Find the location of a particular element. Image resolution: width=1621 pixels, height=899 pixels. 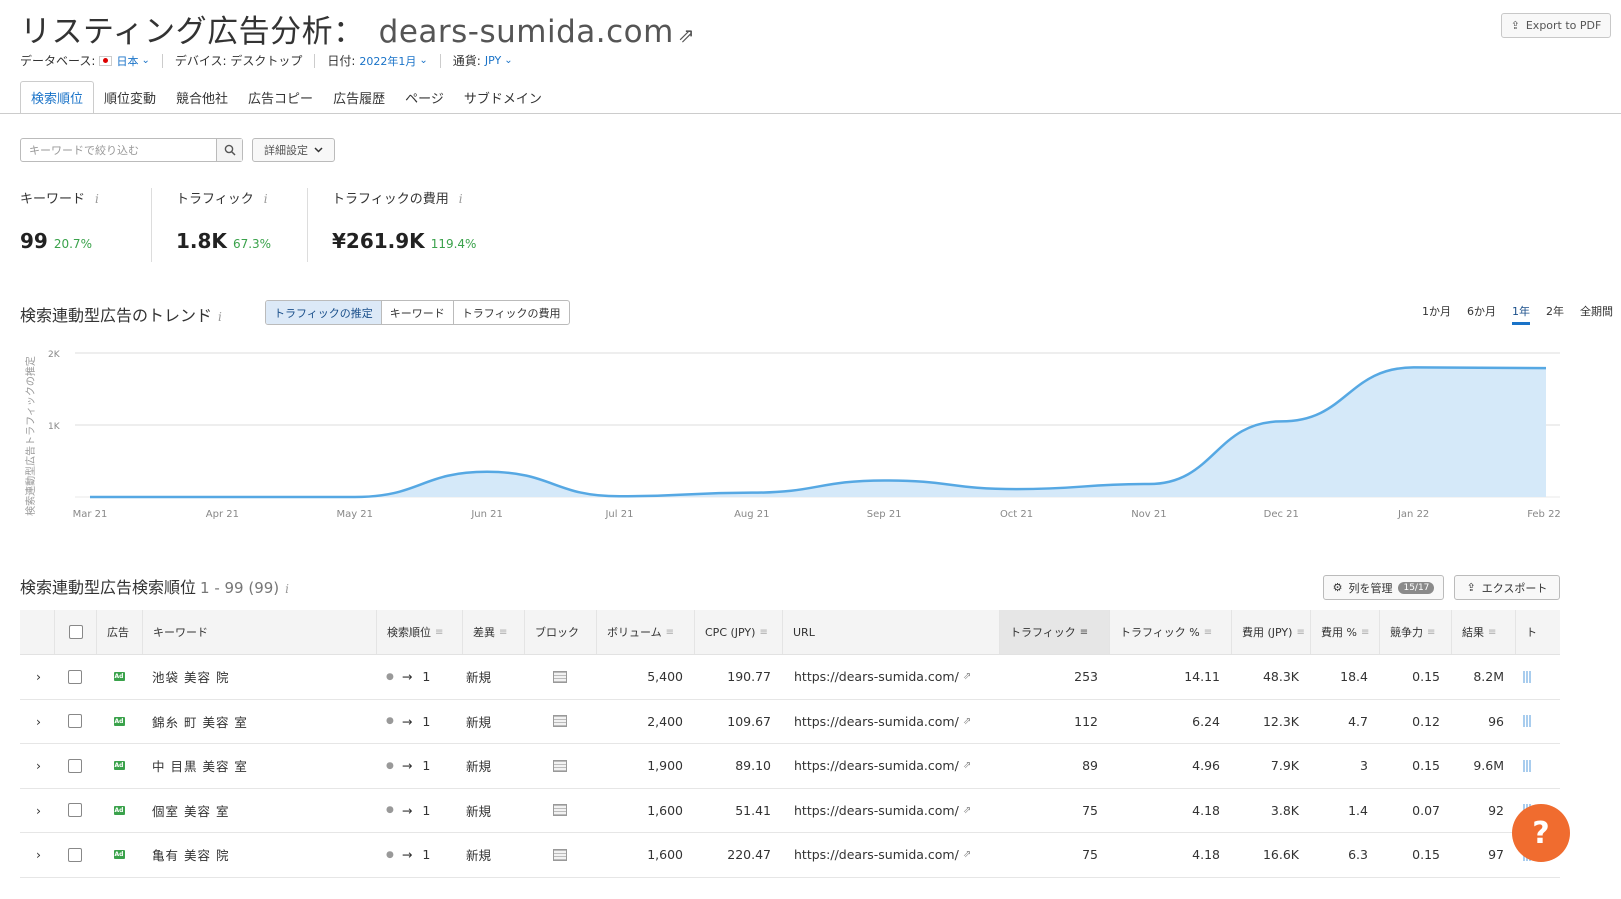

col-results: 結果 ≡ is located at coordinates (1483, 632).